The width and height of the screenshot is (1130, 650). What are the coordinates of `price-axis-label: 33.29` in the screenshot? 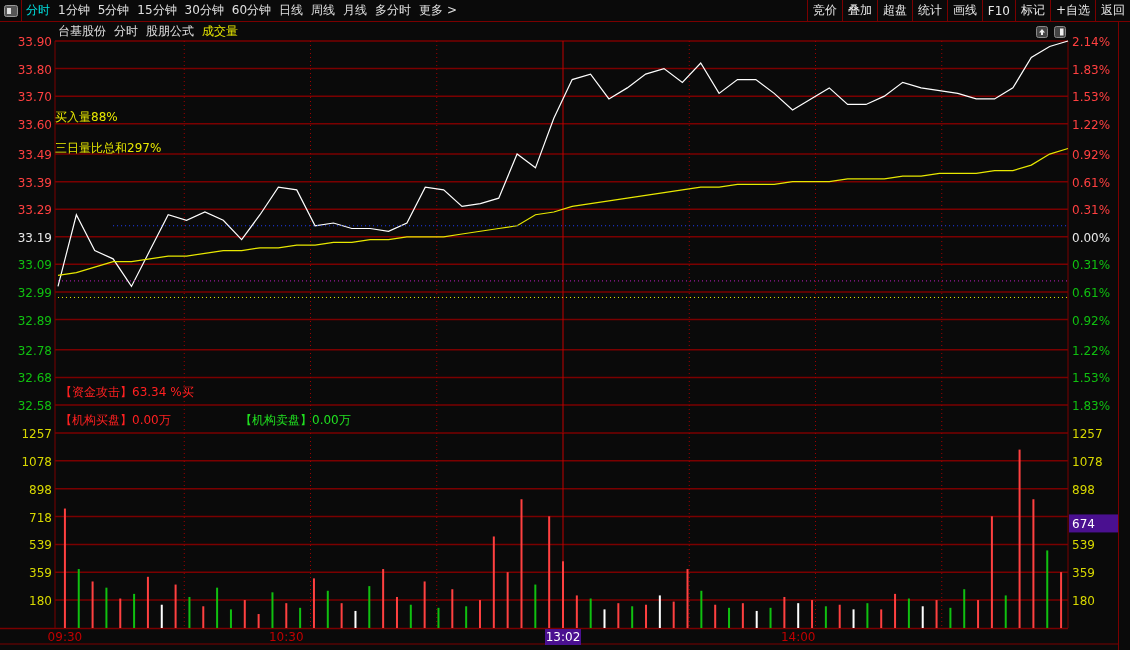 It's located at (34, 210).